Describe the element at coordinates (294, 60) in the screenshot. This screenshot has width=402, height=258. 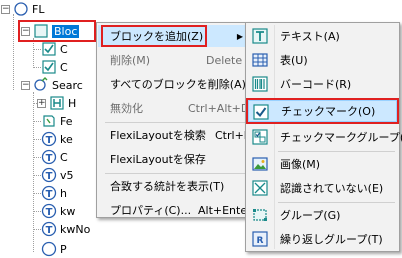
I see `submenu-item-label: 表(U)` at that location.